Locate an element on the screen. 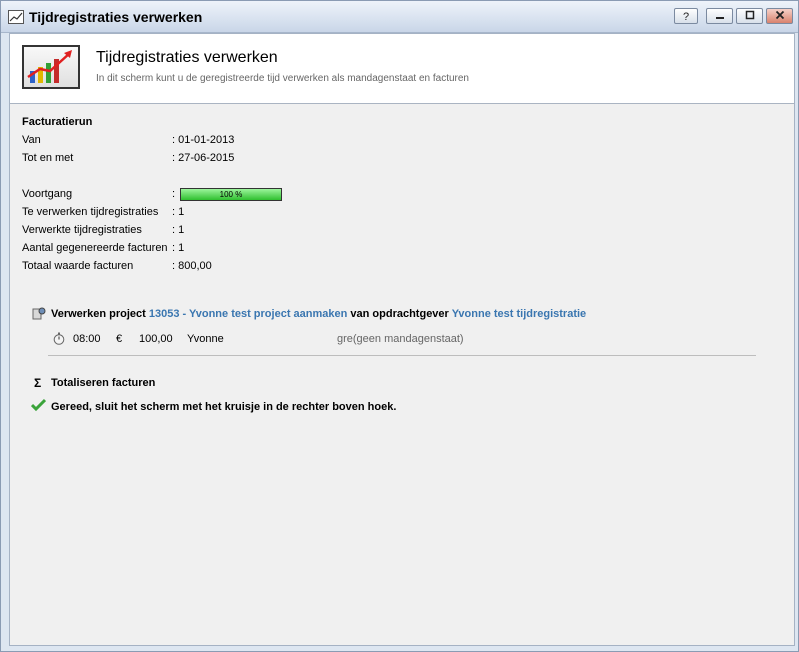 This screenshot has width=799, height=652. stopwatch-icon is located at coordinates (59, 340).